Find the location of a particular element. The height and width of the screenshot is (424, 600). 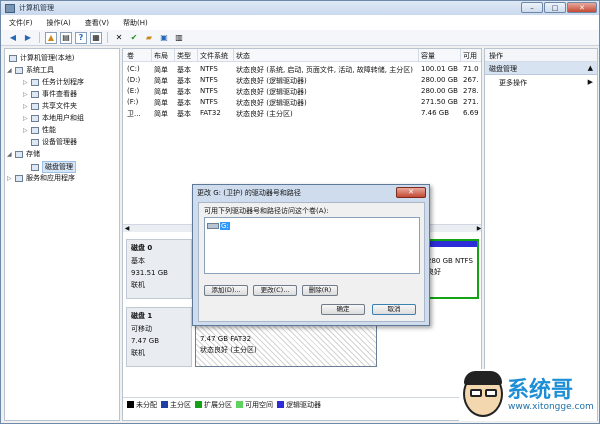

properties-icon: ▤ is located at coordinates (66, 37).